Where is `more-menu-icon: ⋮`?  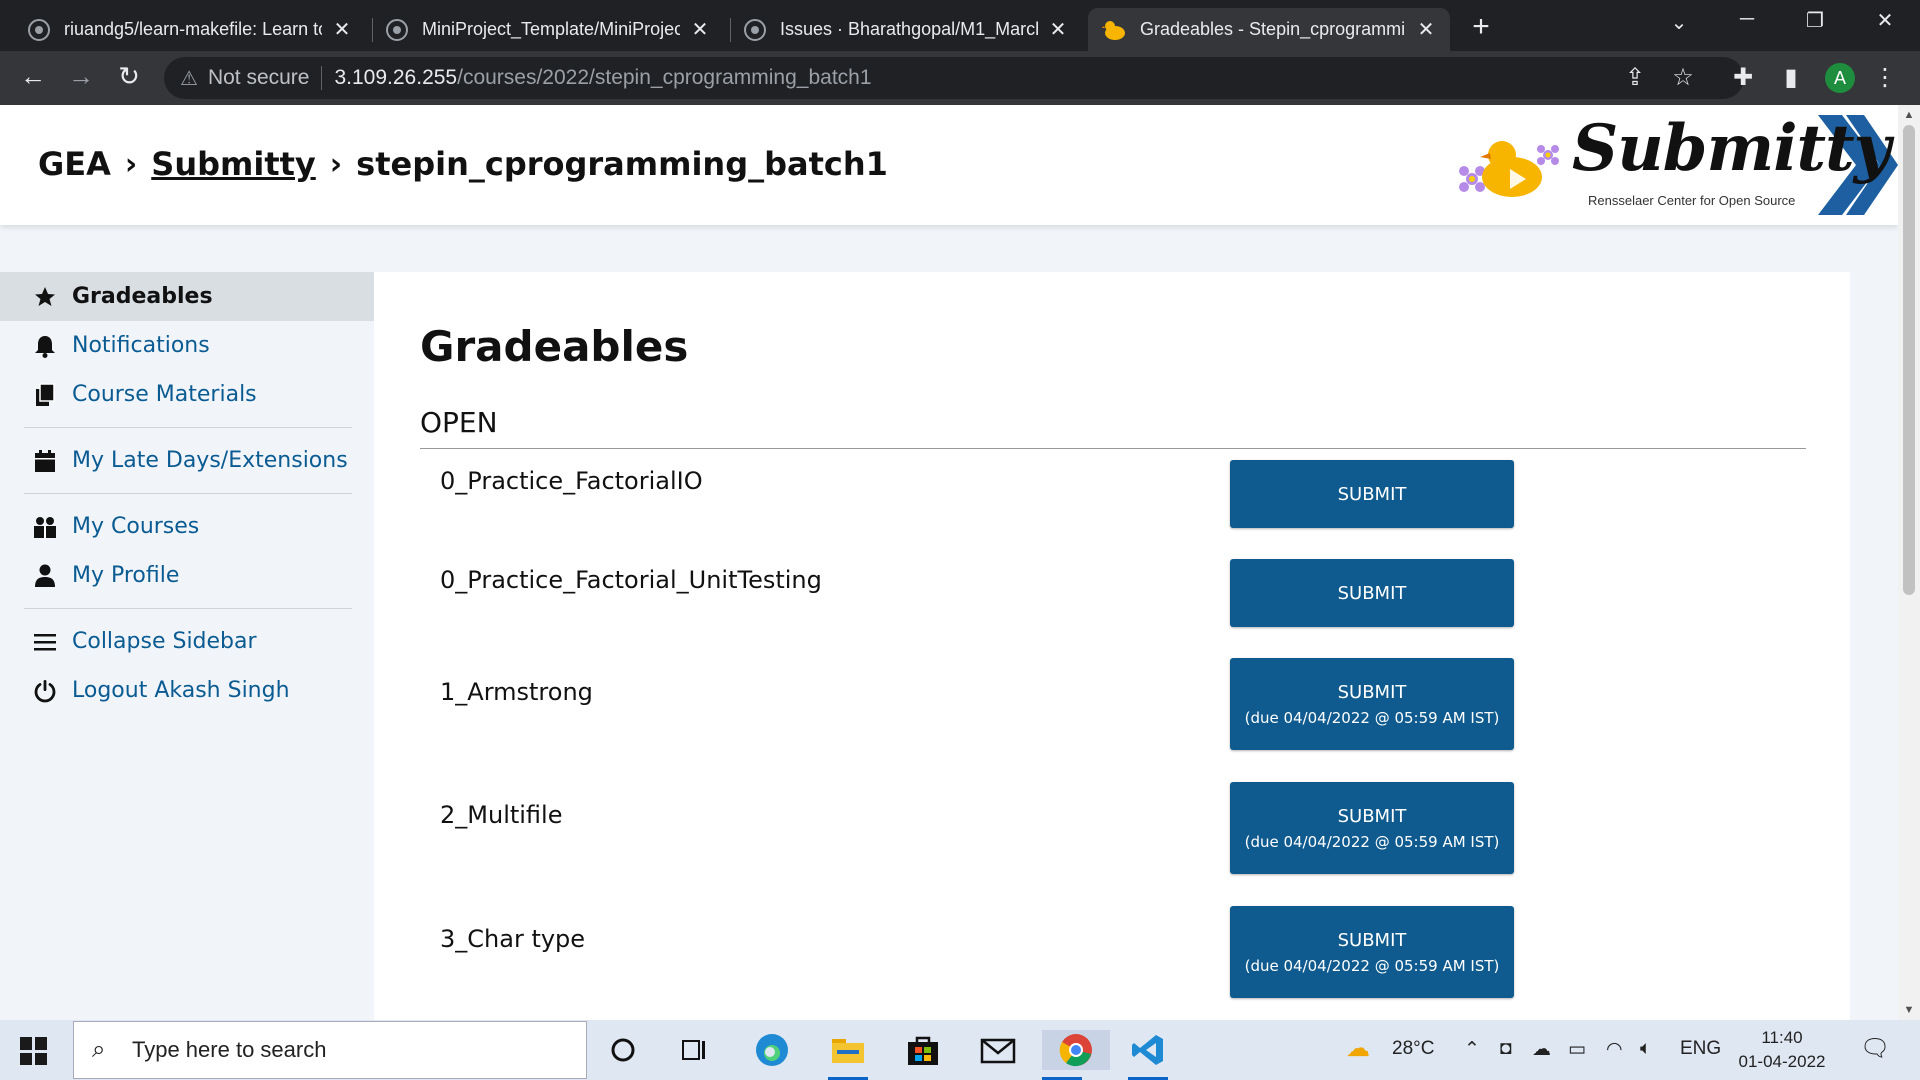
more-menu-icon: ⋮ is located at coordinates (1885, 77).